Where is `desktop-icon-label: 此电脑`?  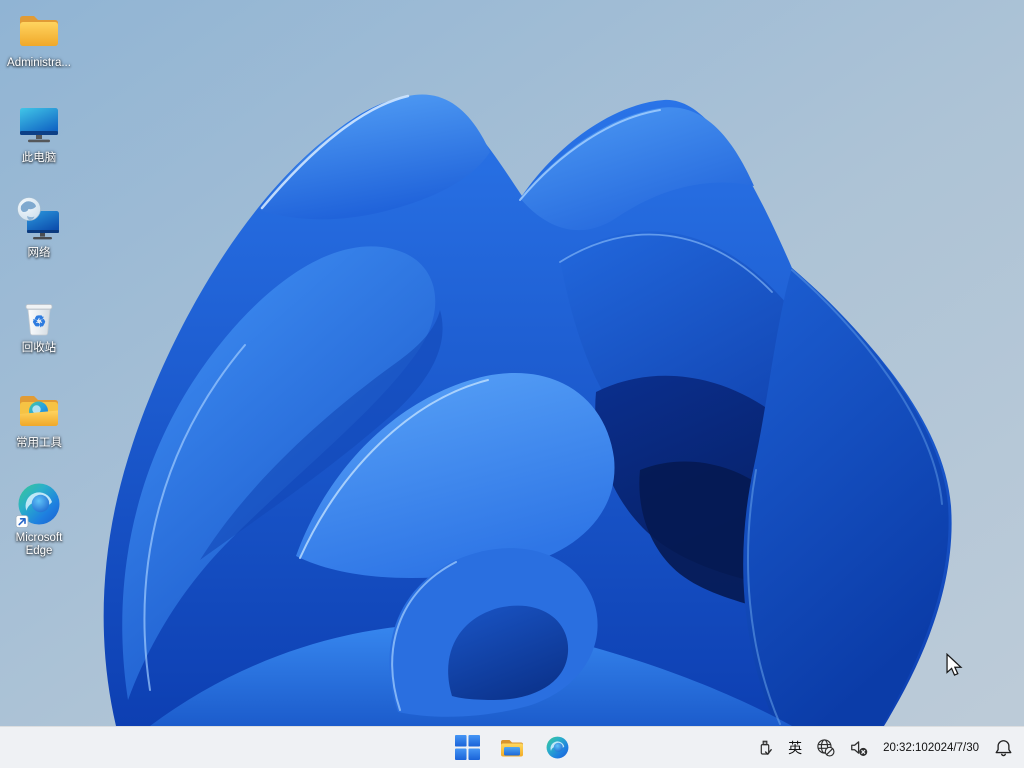 desktop-icon-label: 此电脑 is located at coordinates (39, 158).